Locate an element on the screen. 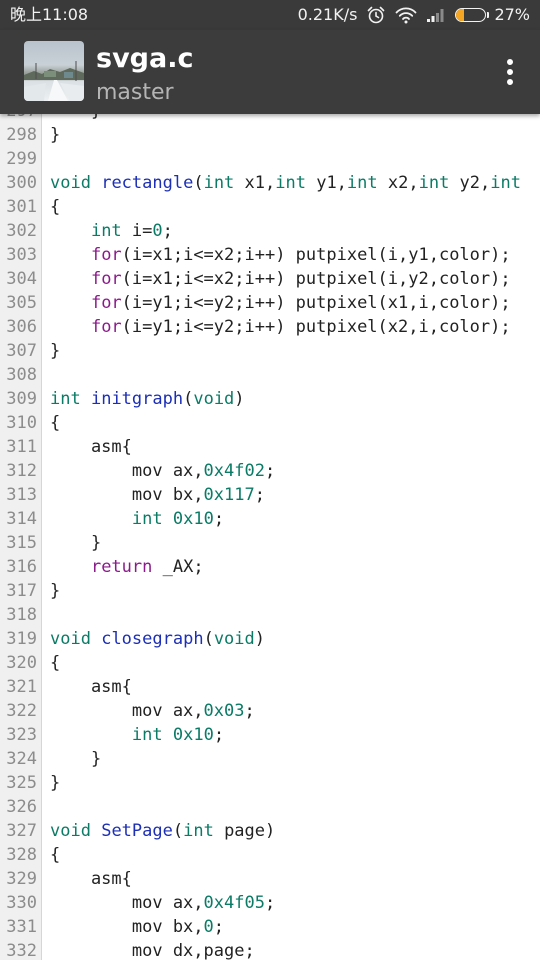 The height and width of the screenshot is (960, 540). repository-avatar is located at coordinates (54, 71).